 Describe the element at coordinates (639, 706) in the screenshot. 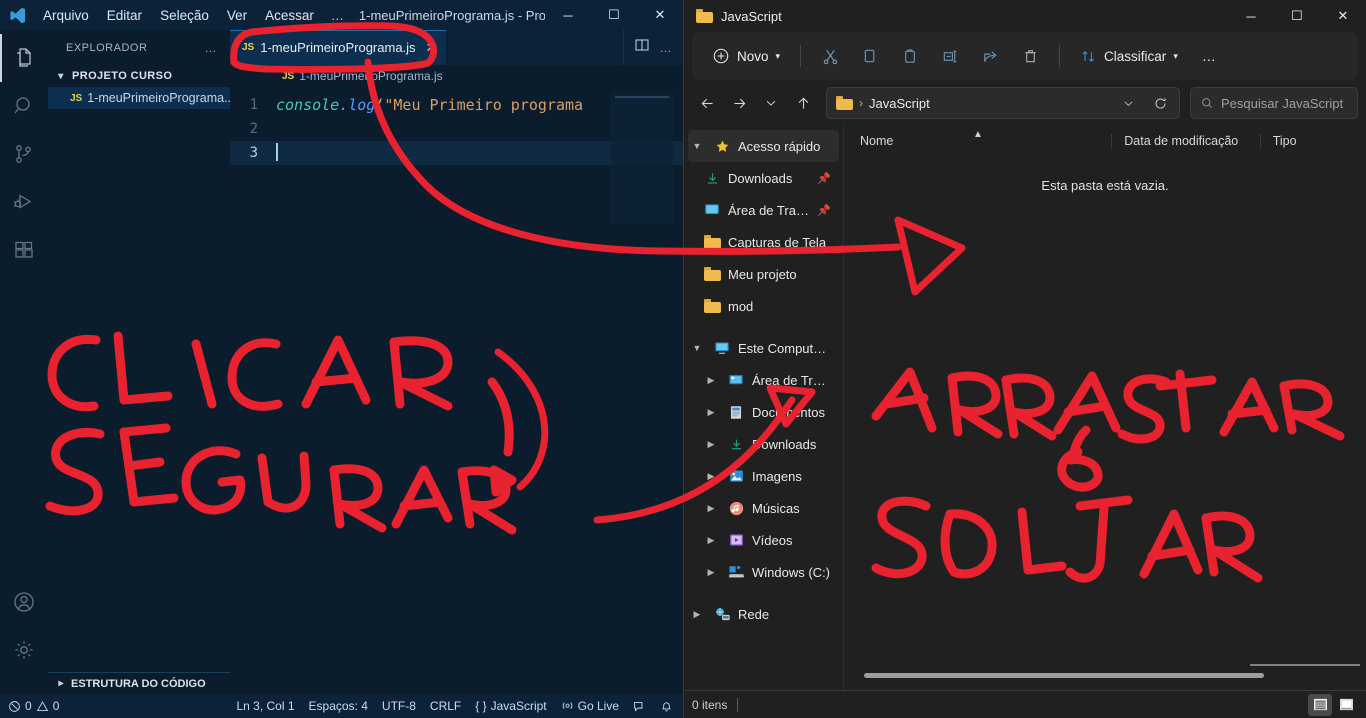

I see `statusbar-feedback-icon` at that location.